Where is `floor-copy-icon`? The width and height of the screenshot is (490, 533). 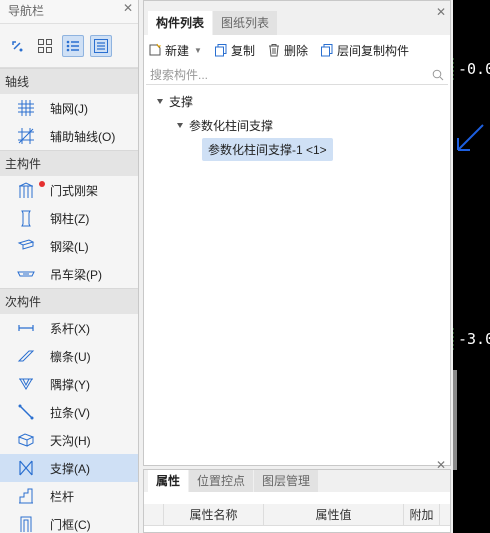
floor-copy-icon is located at coordinates (326, 50).